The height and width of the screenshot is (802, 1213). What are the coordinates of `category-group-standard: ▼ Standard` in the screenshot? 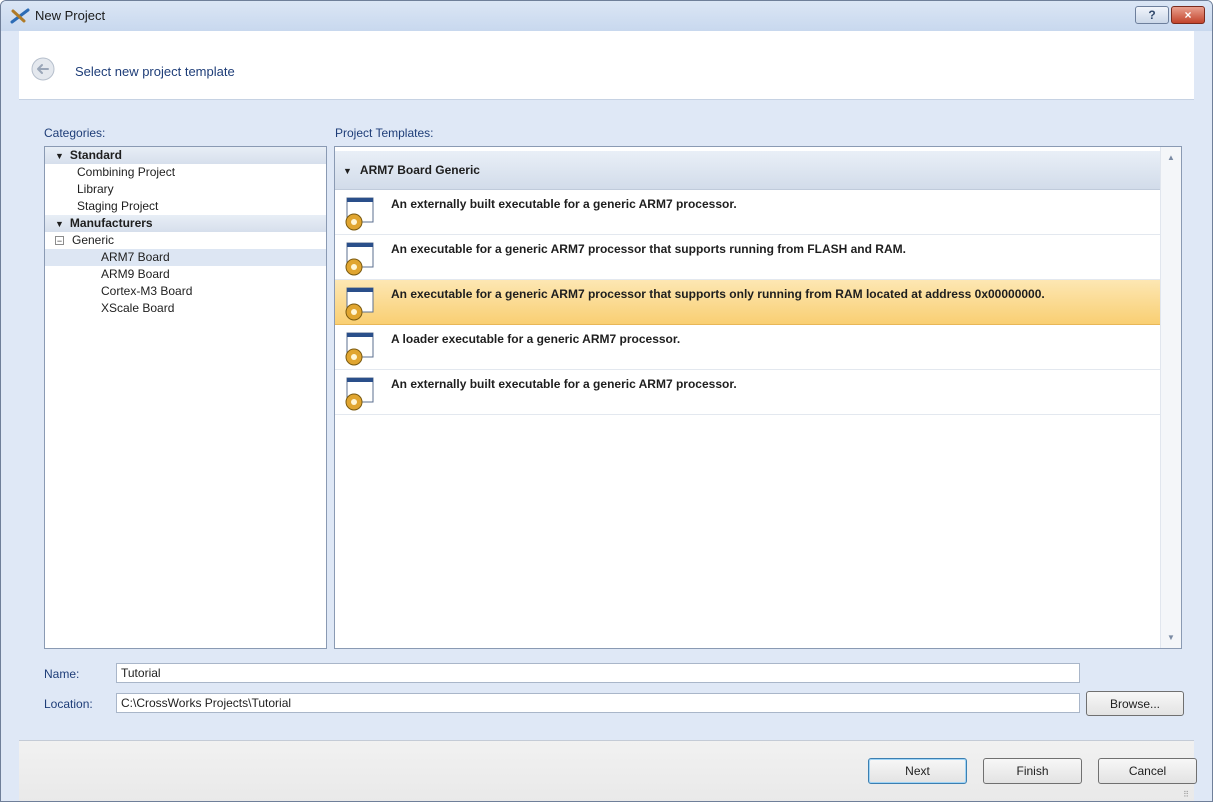 It's located at (185, 155).